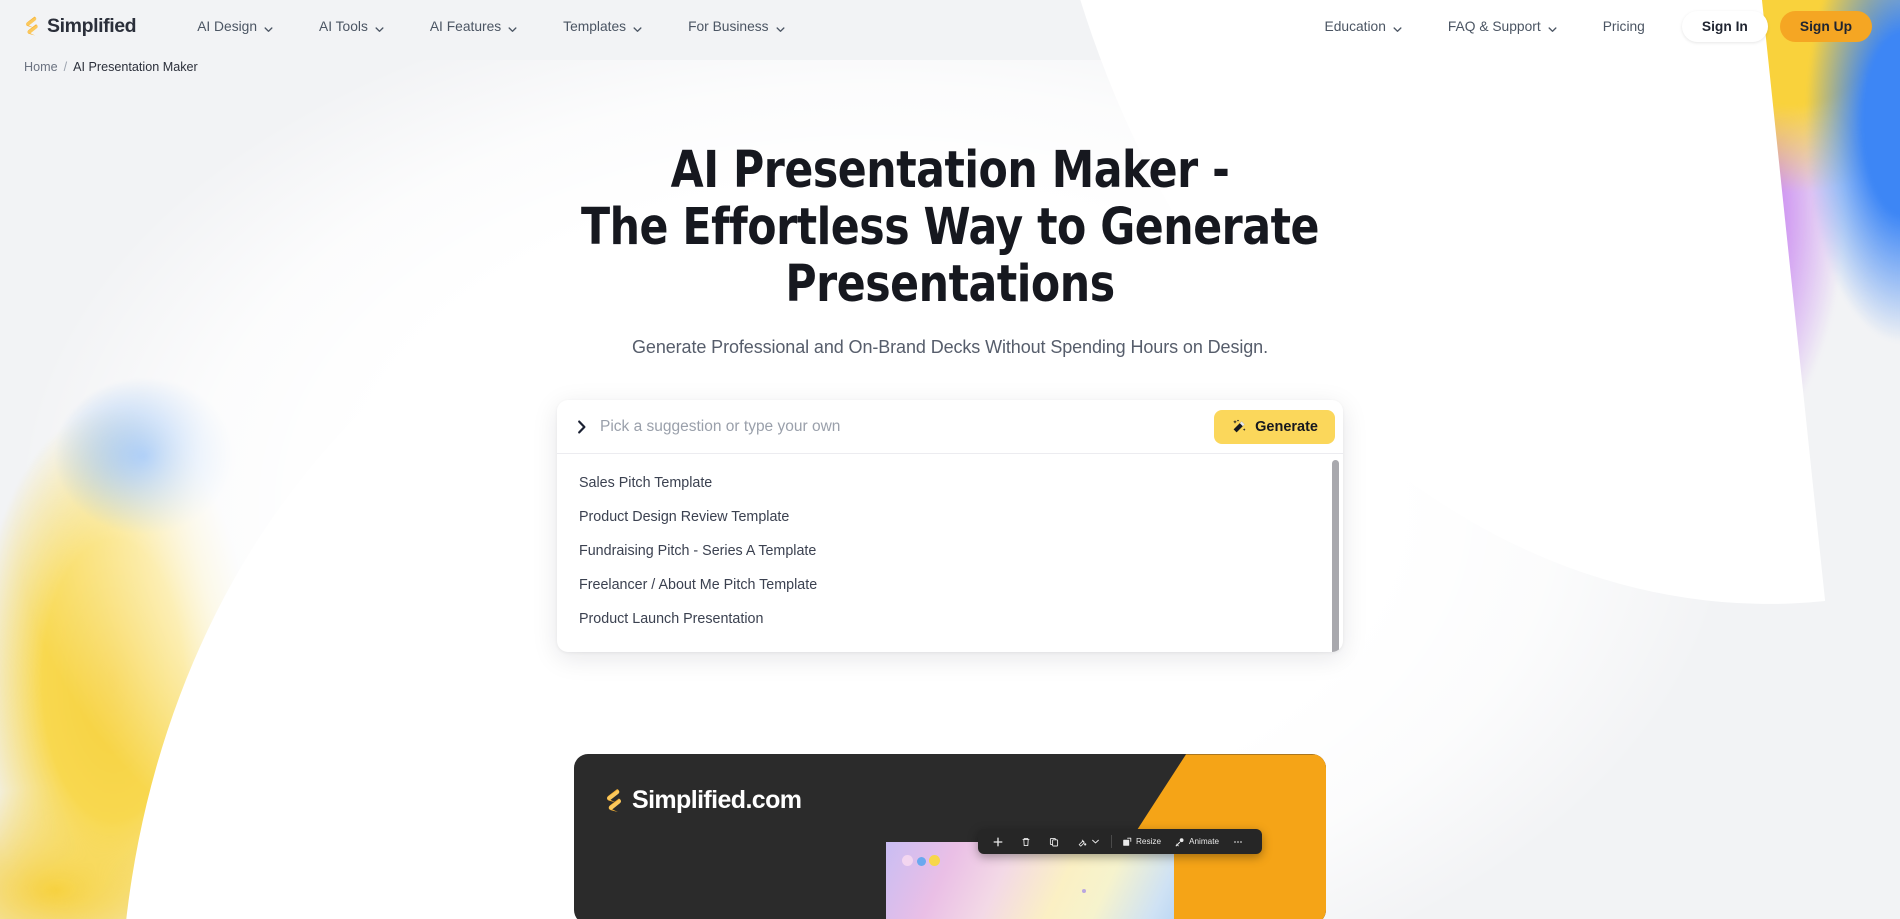  What do you see at coordinates (950, 836) in the screenshot?
I see `product-preview-card: Simplified.com Resize Animate` at bounding box center [950, 836].